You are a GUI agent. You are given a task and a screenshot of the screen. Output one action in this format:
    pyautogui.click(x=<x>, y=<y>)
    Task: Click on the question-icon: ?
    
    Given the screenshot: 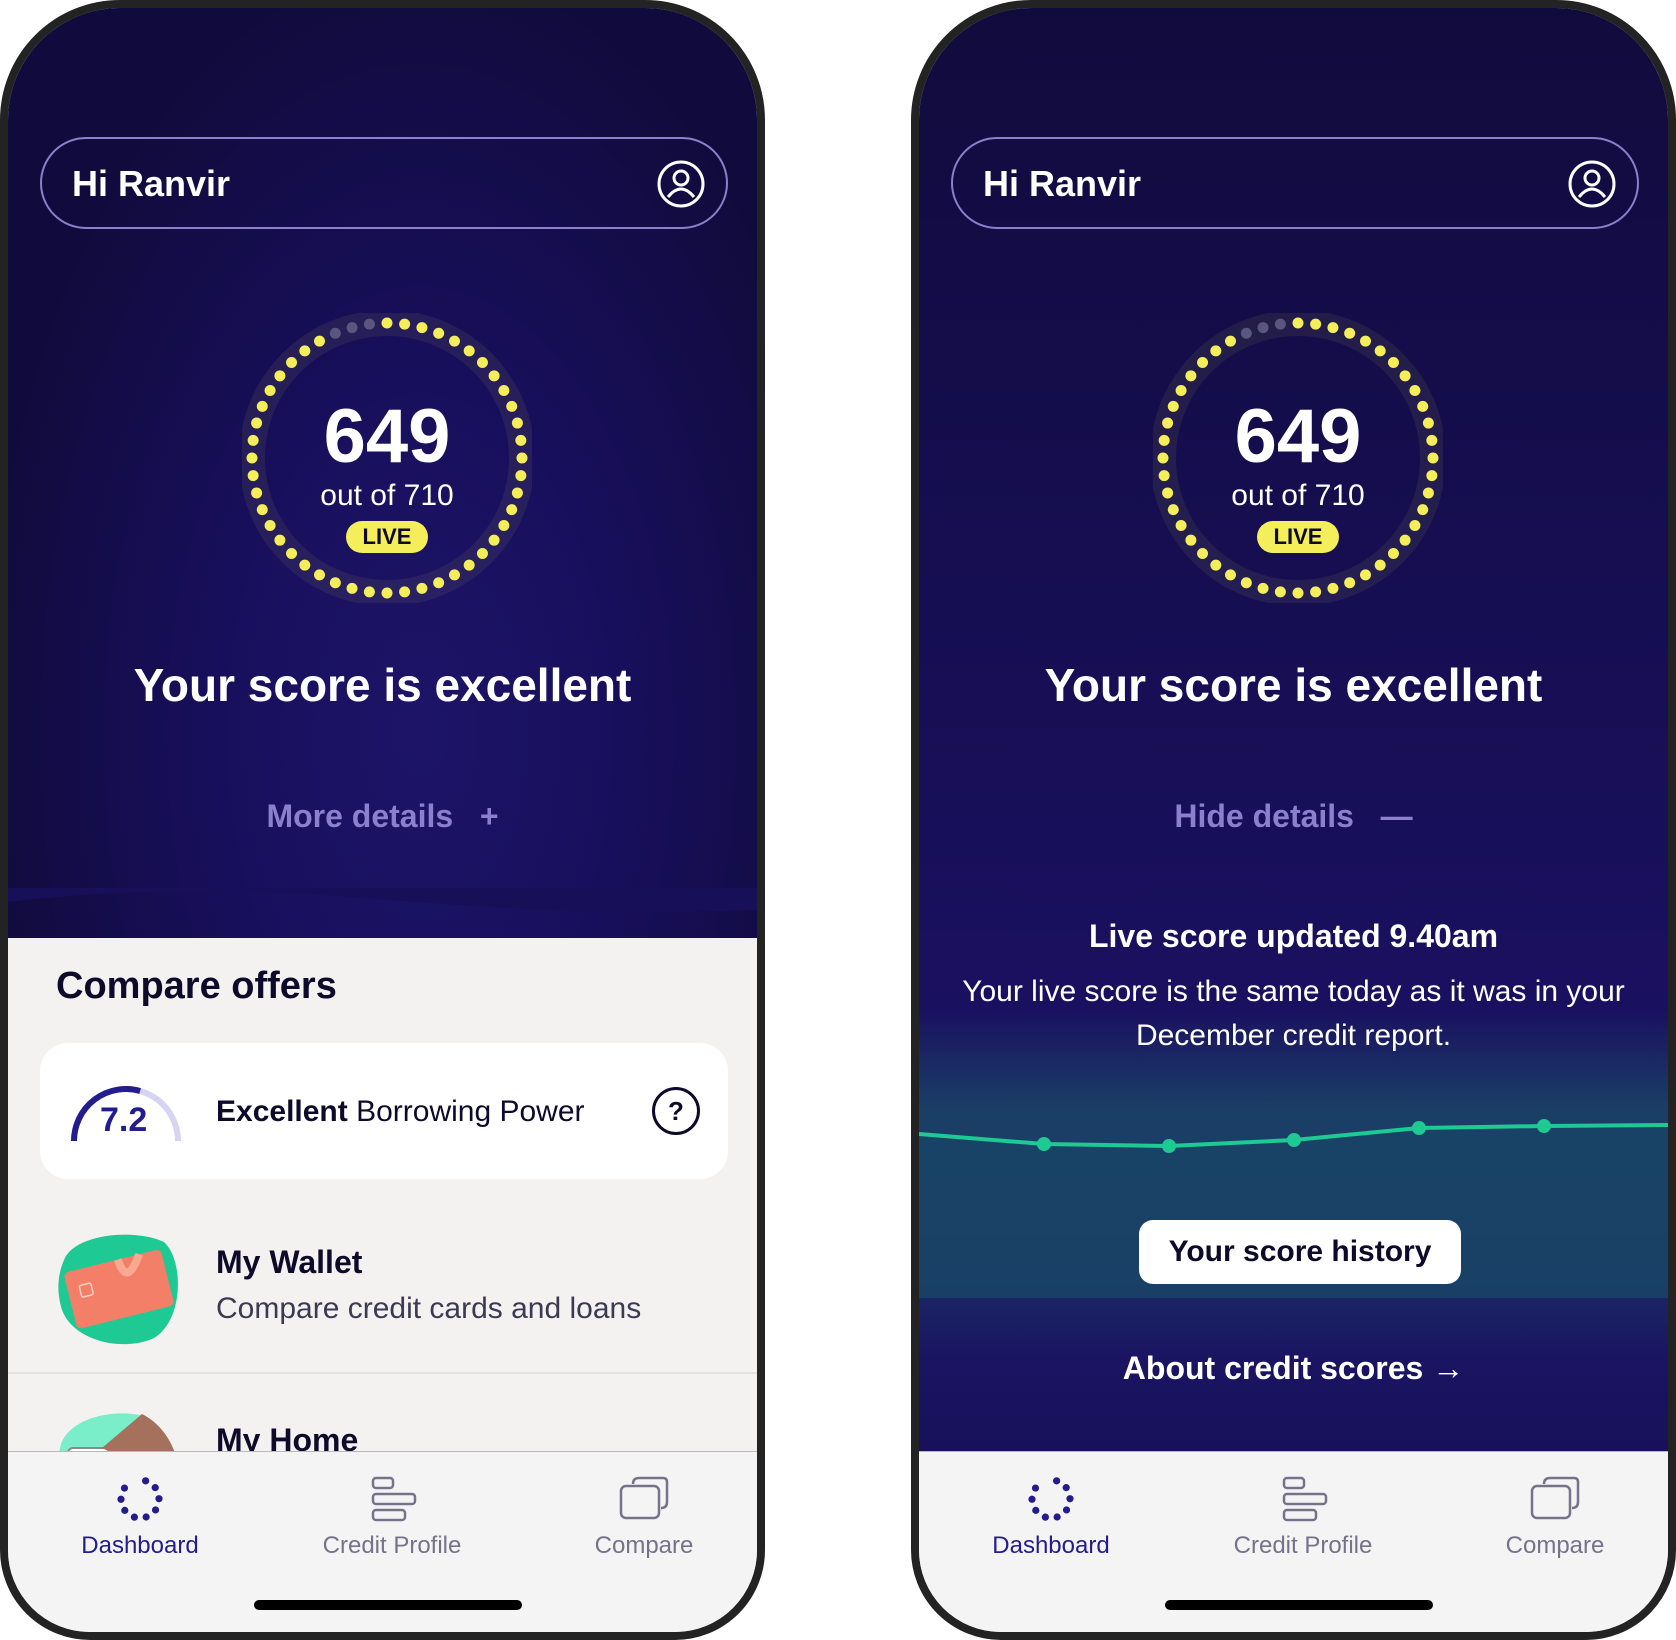 What is the action you would take?
    pyautogui.click(x=676, y=1111)
    